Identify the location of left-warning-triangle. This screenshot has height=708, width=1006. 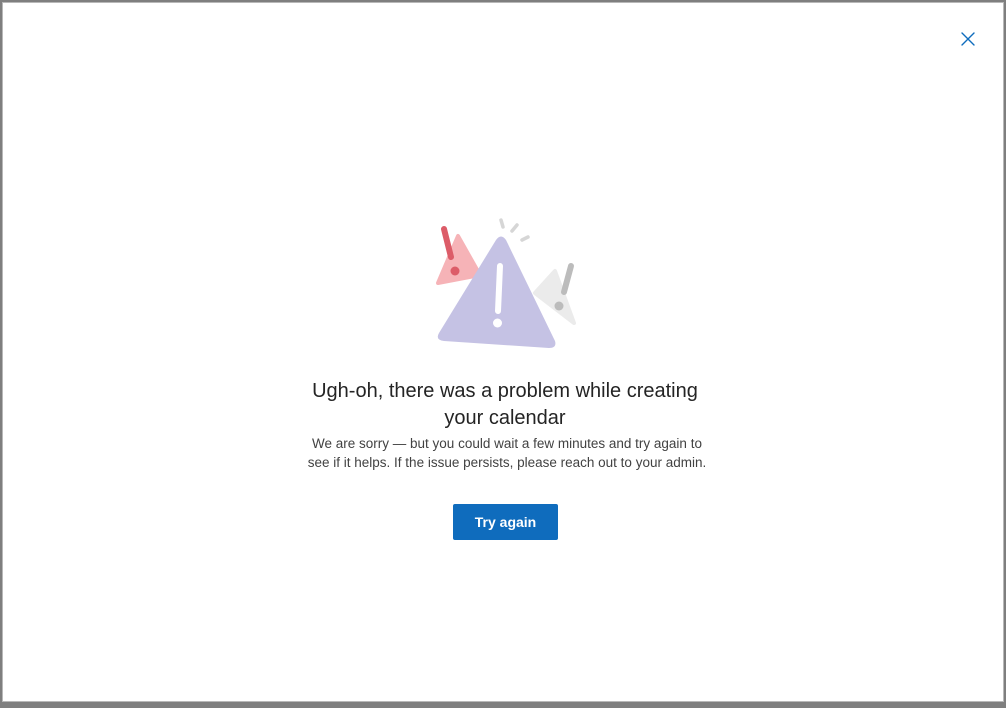
(459, 255).